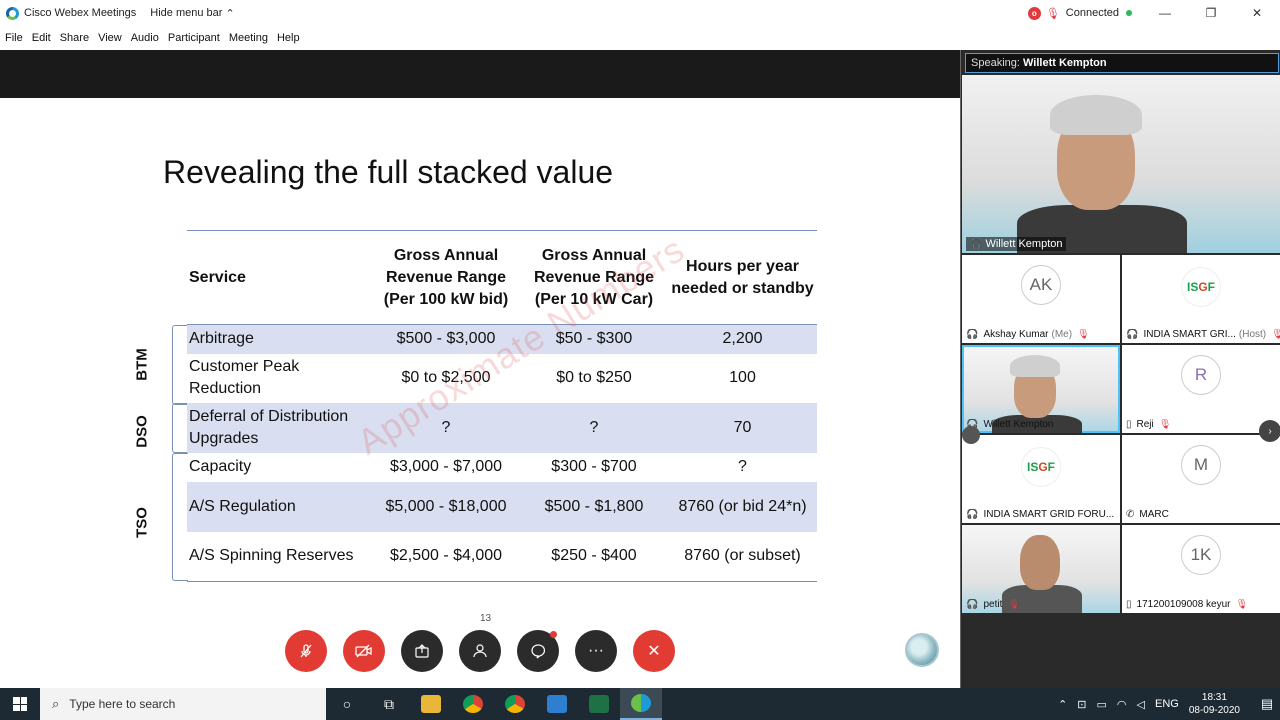  I want to click on leave-meeting-button: ✕, so click(654, 651).